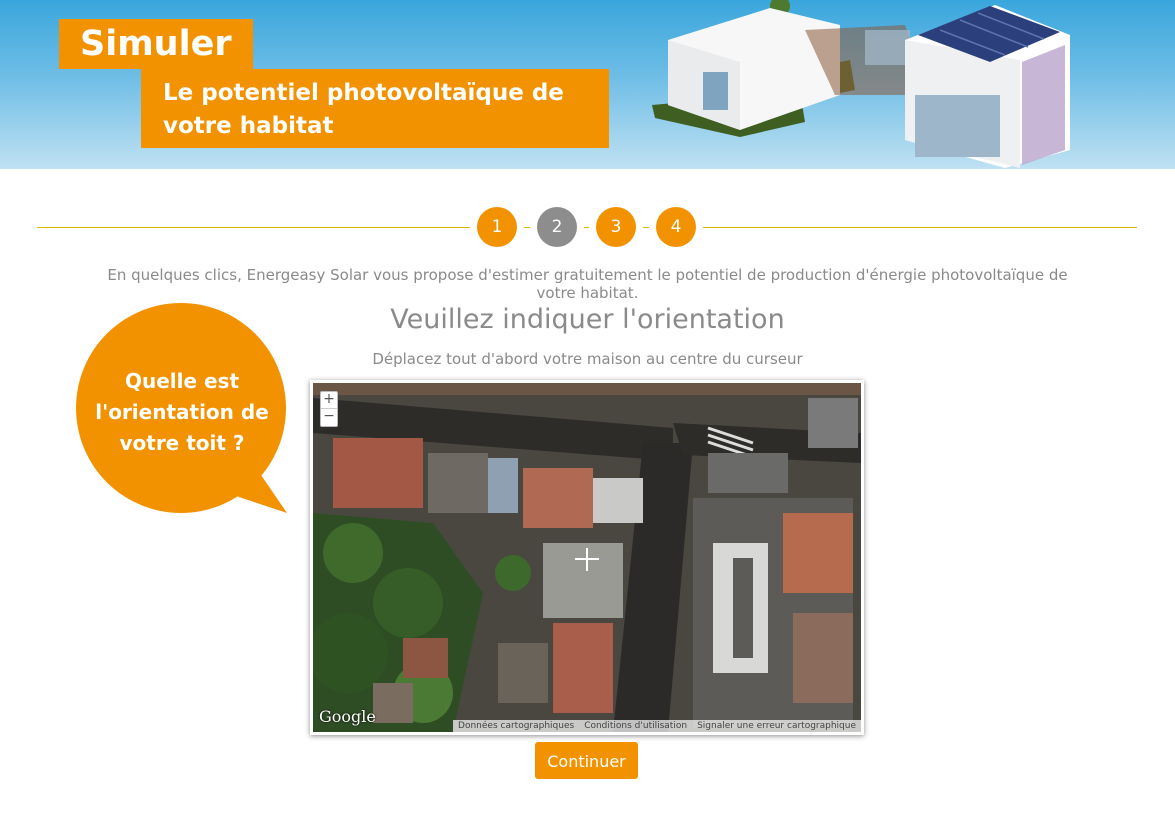  I want to click on map-terms-link: Conditions d'utilisation, so click(635, 726).